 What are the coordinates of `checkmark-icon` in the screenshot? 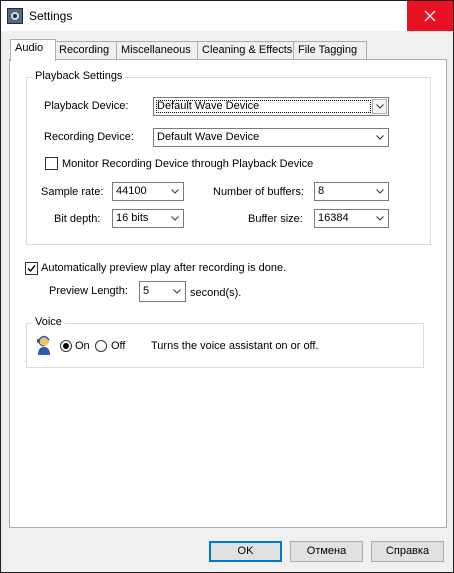 It's located at (31, 269).